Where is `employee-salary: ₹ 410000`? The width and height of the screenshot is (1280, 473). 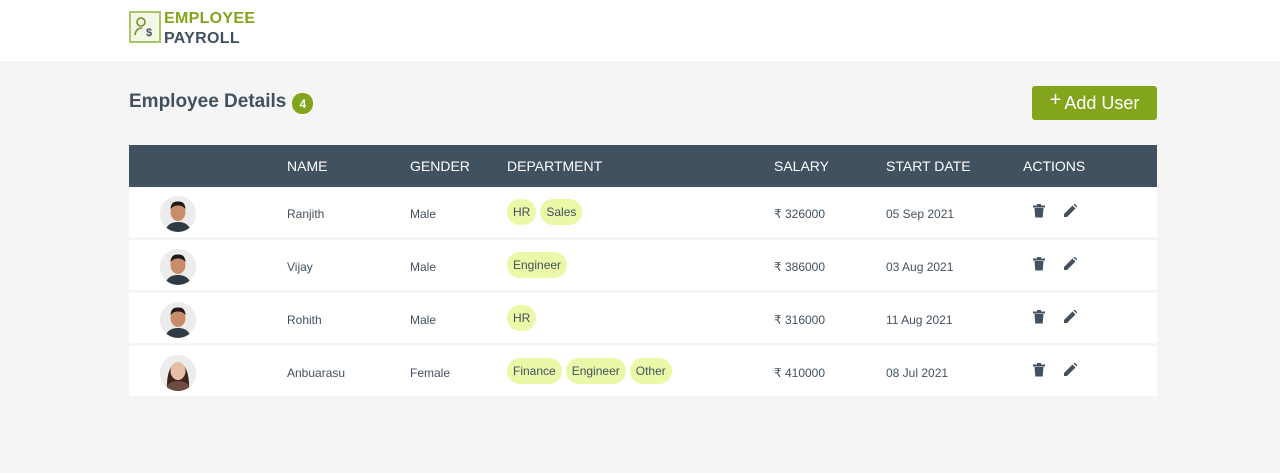
employee-salary: ₹ 410000 is located at coordinates (800, 373).